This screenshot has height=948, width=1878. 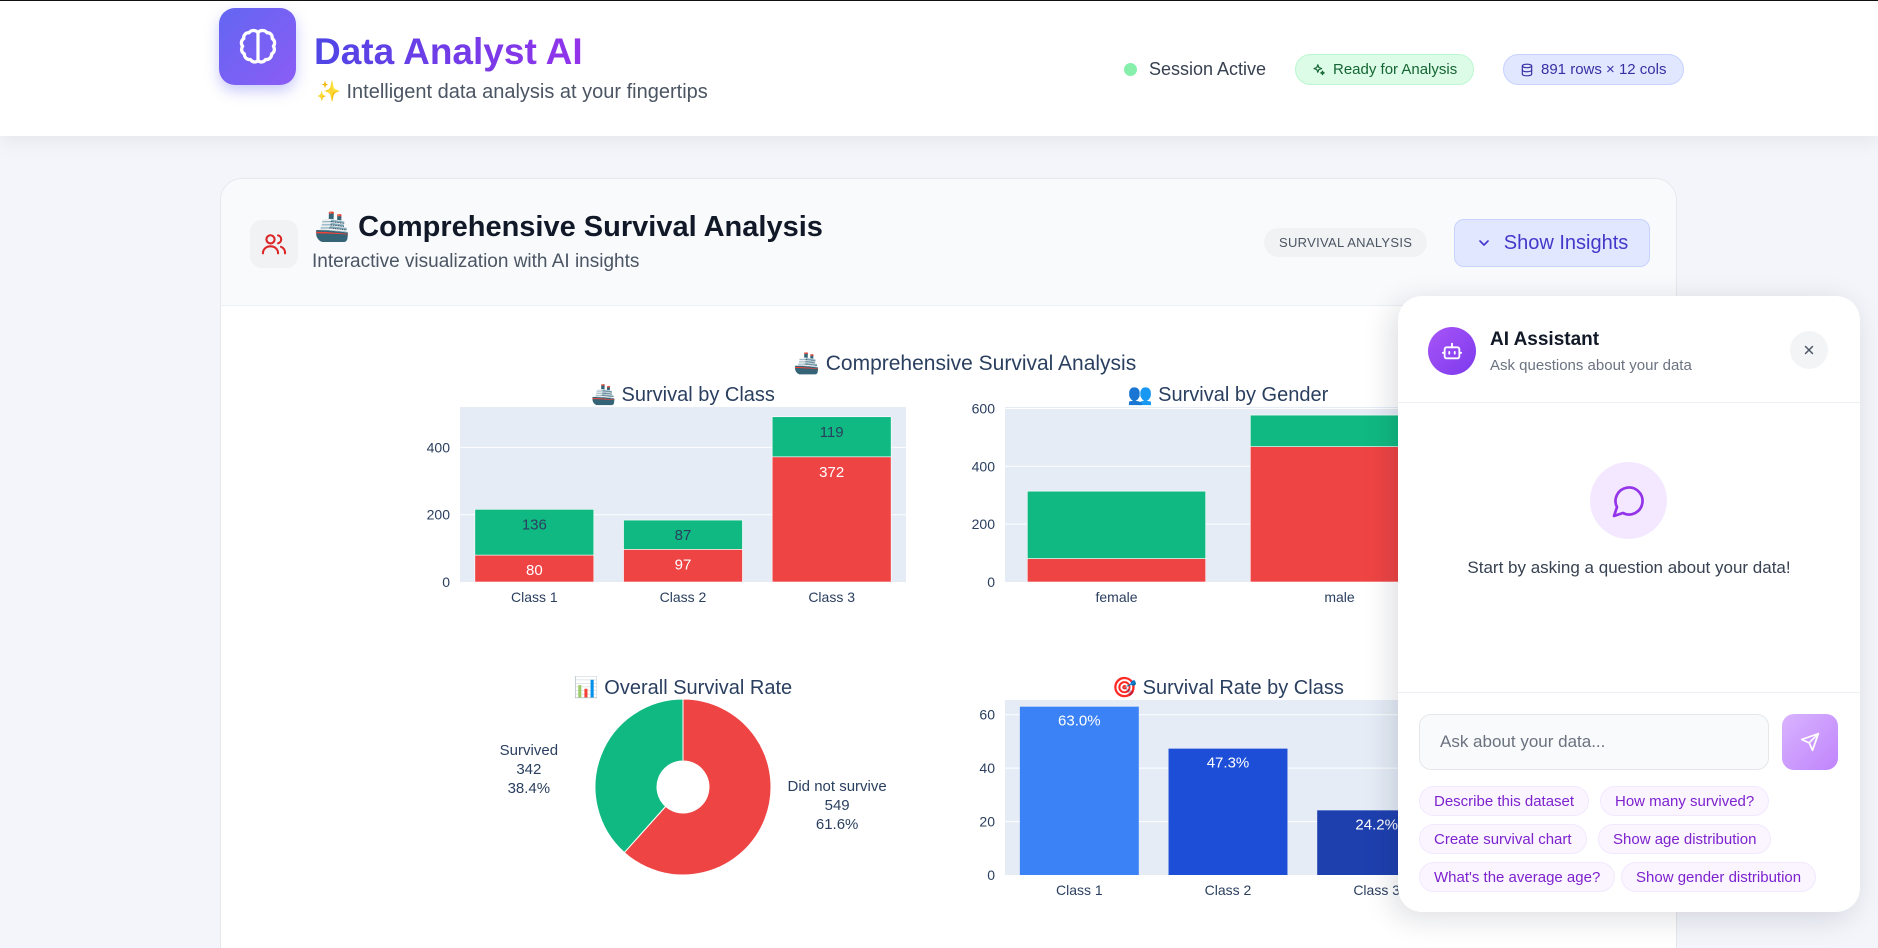 What do you see at coordinates (1116, 597) in the screenshot?
I see `x-tick-label: female` at bounding box center [1116, 597].